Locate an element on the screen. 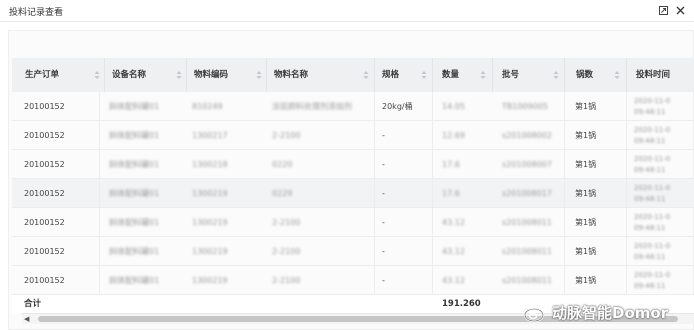 Image resolution: width=694 pixels, height=330 pixels. cell-spec: 20kg/桶 is located at coordinates (397, 106).